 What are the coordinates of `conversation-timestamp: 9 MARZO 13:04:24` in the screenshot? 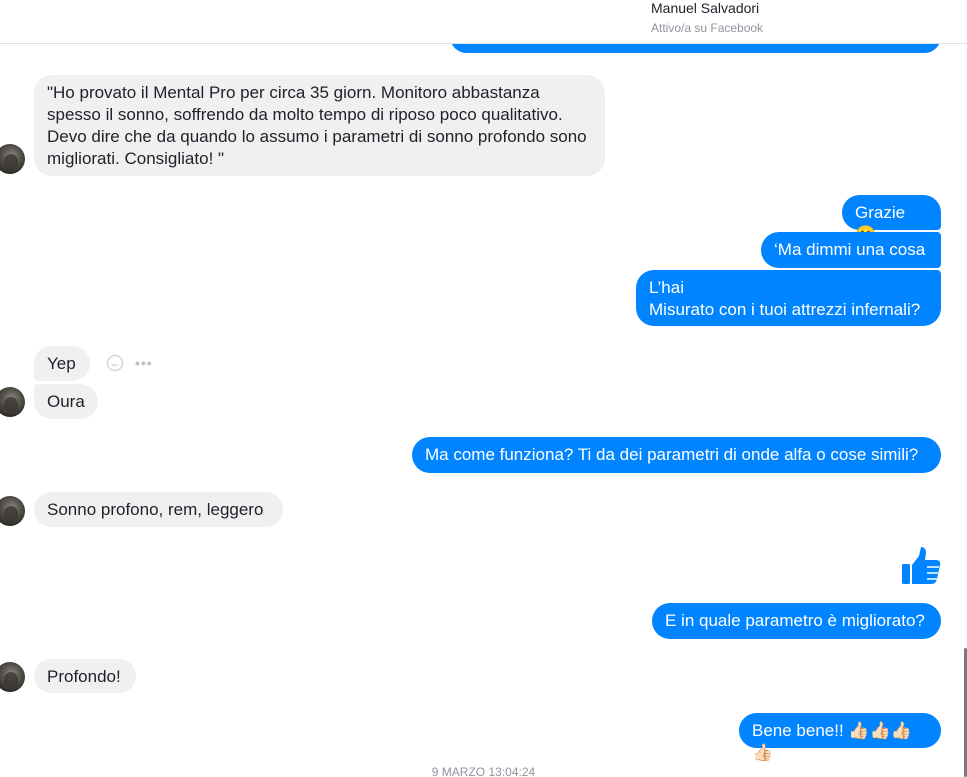 It's located at (483, 771).